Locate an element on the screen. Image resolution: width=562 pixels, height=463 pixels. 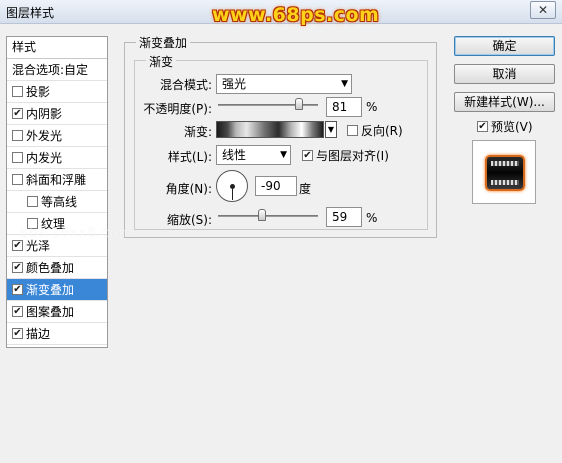
blend-mode-label: 混合模式: is located at coordinates (185, 85).